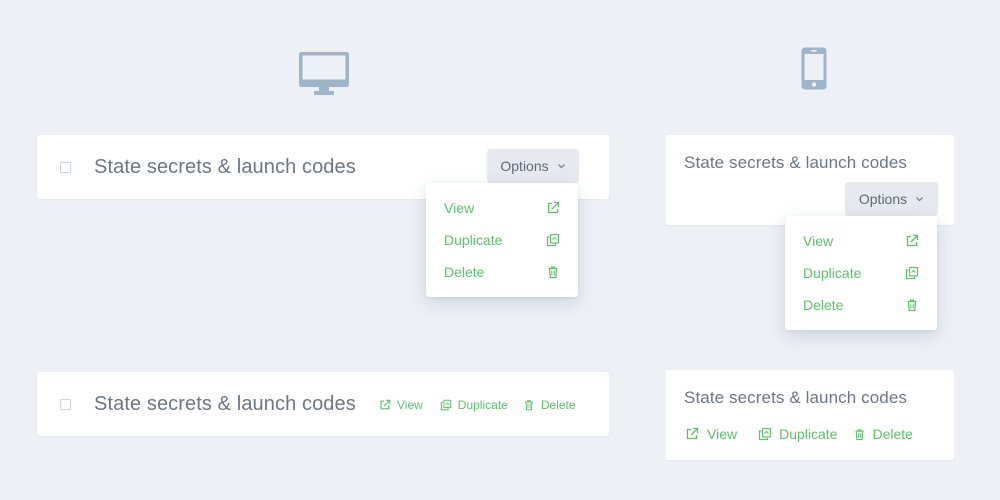  Describe the element at coordinates (324, 73) in the screenshot. I see `desktop-monitor-icon` at that location.